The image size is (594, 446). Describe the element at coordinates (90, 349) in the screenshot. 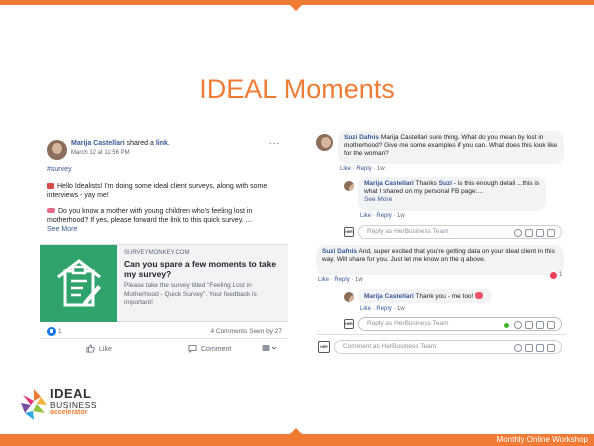

I see `thumbs-up-icon` at that location.